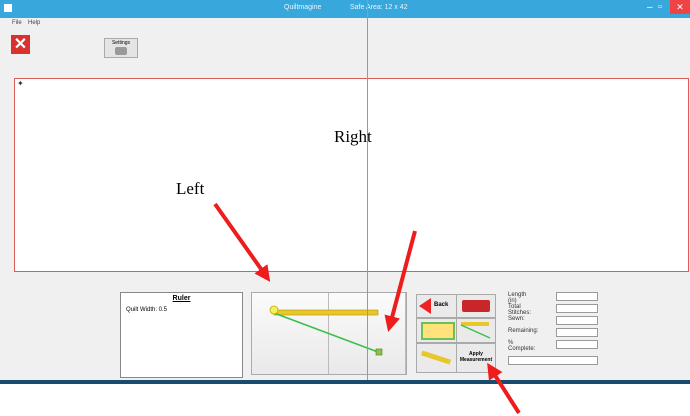 This screenshot has height=416, width=690. What do you see at coordinates (367, 190) in the screenshot?
I see `center-guide-line` at bounding box center [367, 190].